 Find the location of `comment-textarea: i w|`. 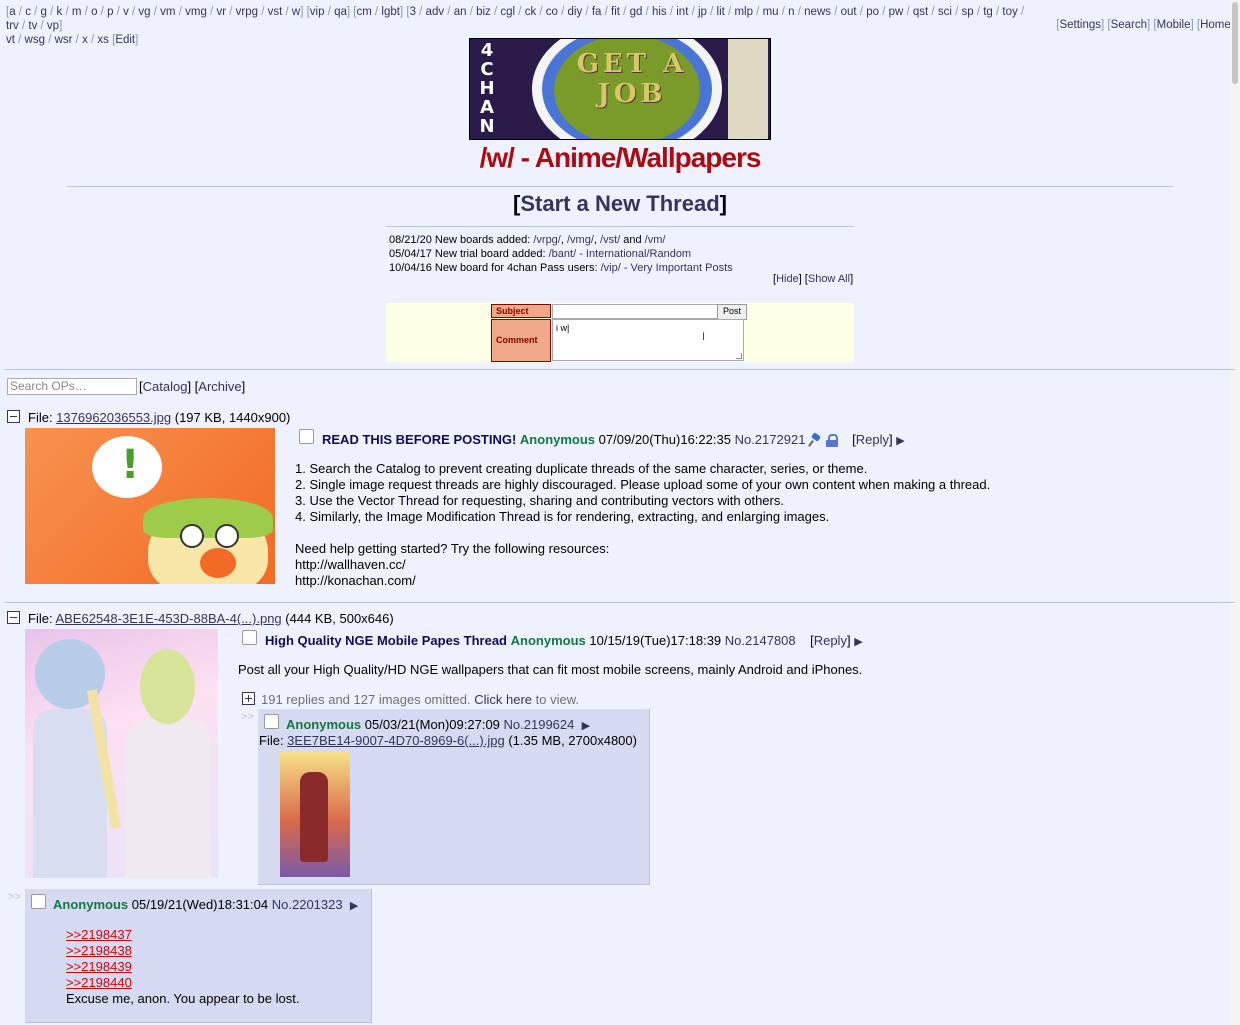

comment-textarea: i w| is located at coordinates (648, 340).